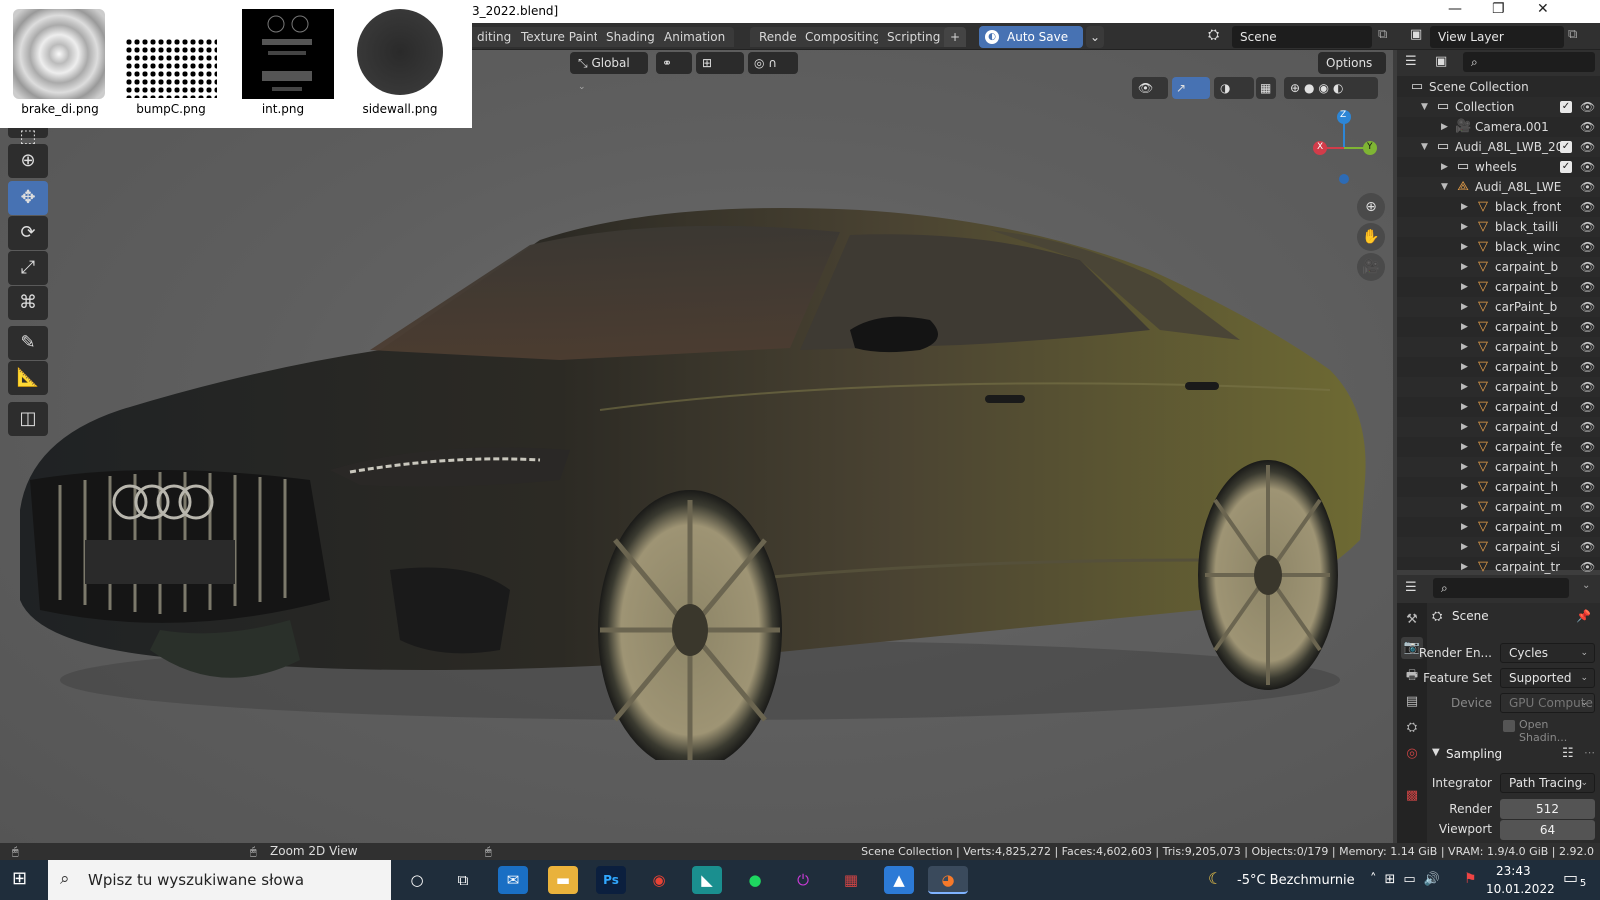 This screenshot has width=1600, height=900. Describe the element at coordinates (171, 68) in the screenshot. I see `thumbnail-bump` at that location.